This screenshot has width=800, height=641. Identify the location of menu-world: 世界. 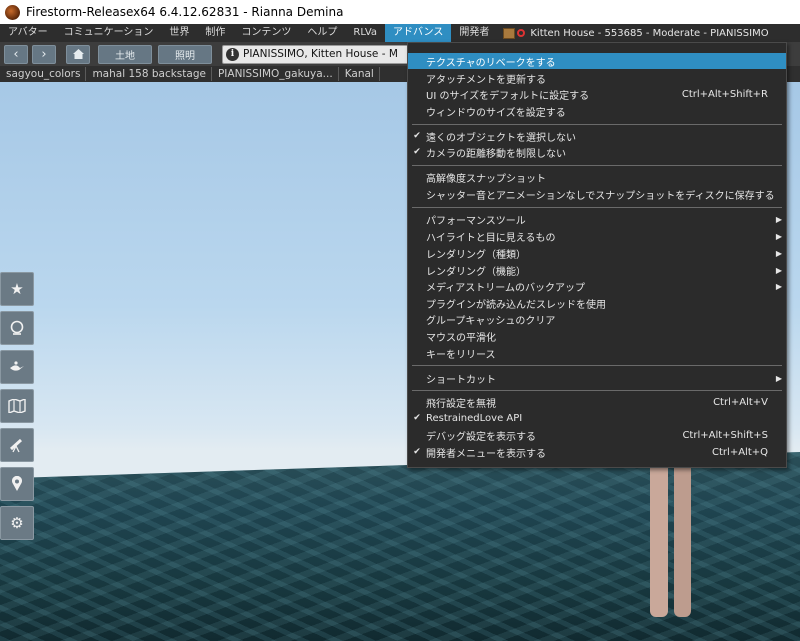
(179, 33).